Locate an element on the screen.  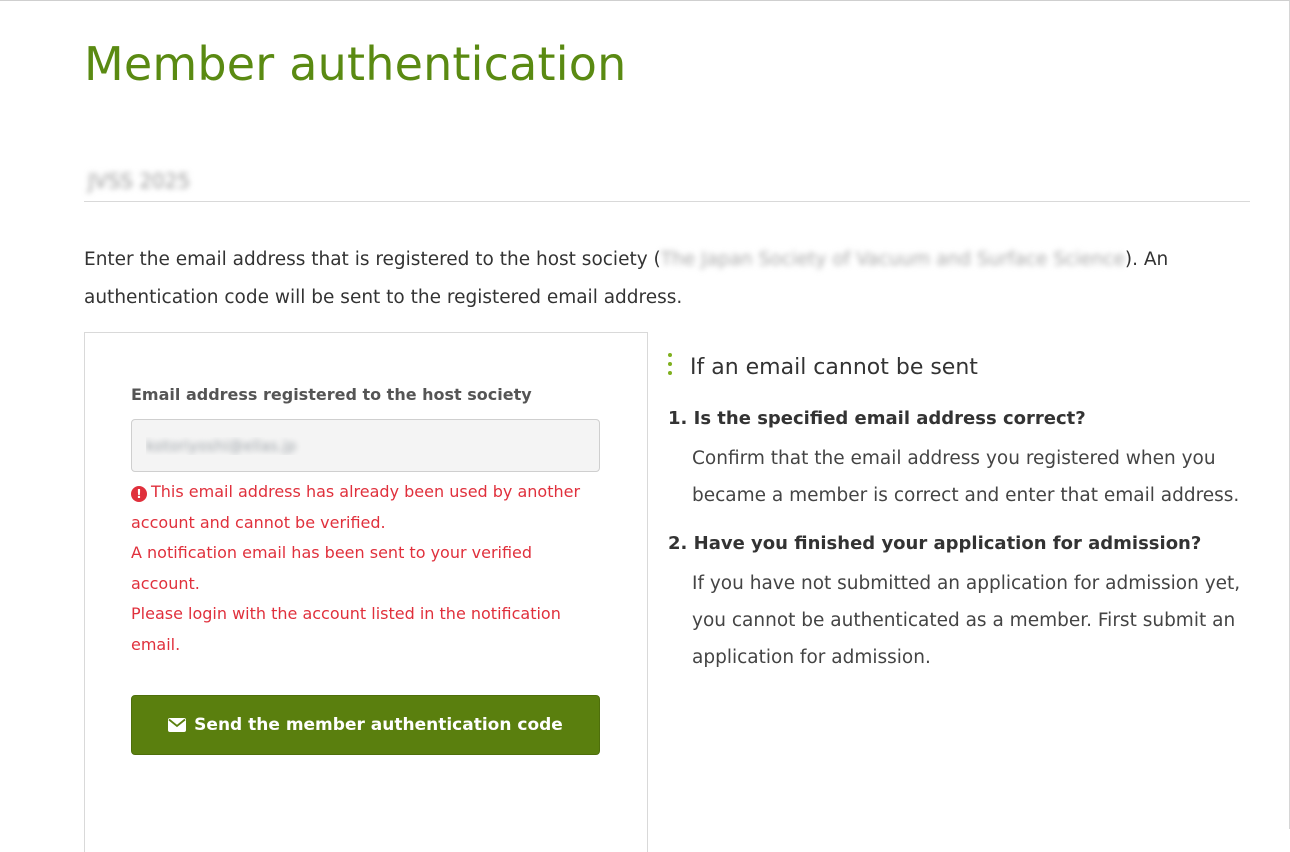
envelope-icon is located at coordinates (177, 725).